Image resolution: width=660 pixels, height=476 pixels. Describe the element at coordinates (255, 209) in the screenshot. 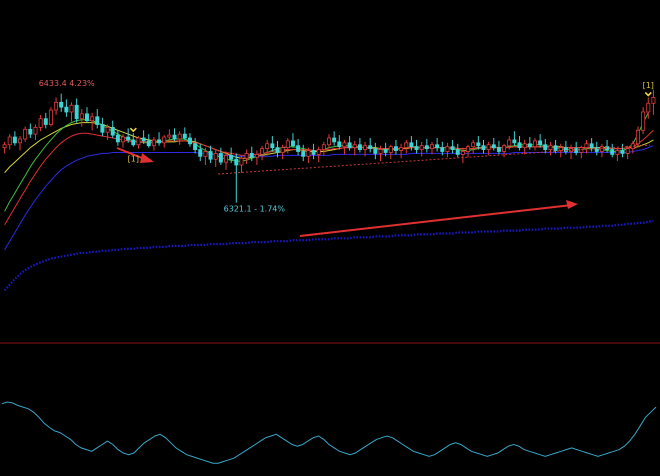

I see `annotation-label: 6321.1 - 1.74%` at that location.